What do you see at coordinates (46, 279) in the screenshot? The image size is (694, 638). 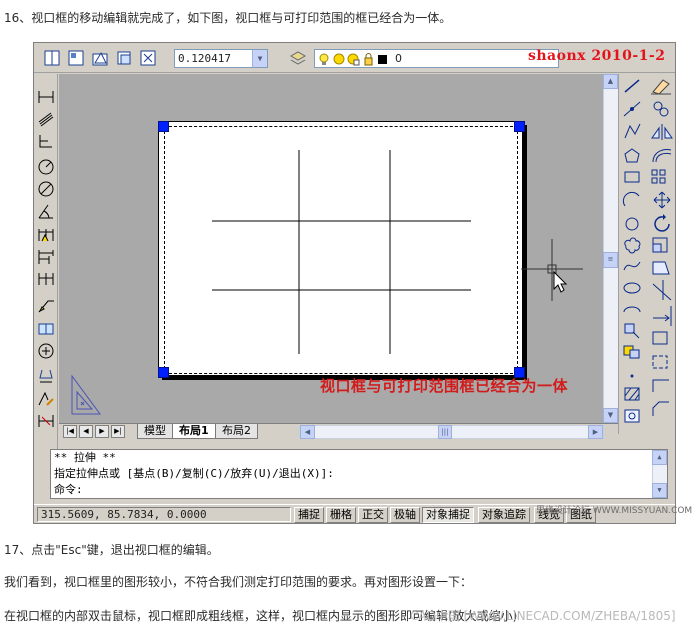 I see `continue-dim-icon` at bounding box center [46, 279].